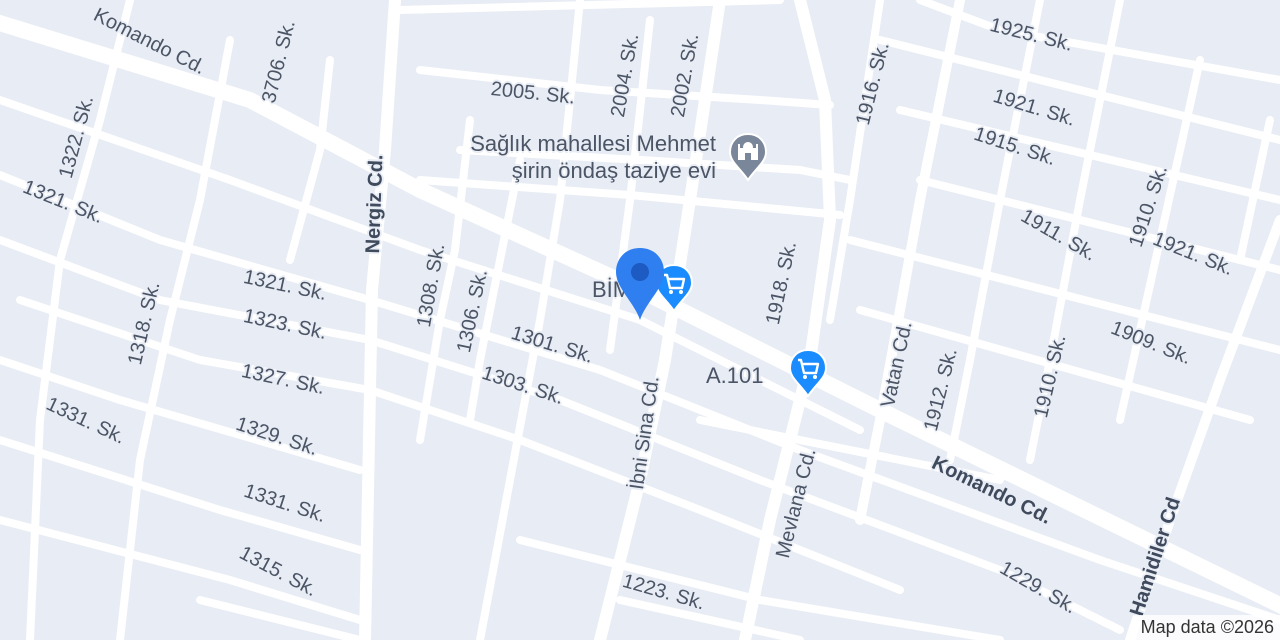 The height and width of the screenshot is (640, 1280). What do you see at coordinates (593, 143) in the screenshot?
I see `poi-name-line1: Sağlık mahallesi Mehmet` at bounding box center [593, 143].